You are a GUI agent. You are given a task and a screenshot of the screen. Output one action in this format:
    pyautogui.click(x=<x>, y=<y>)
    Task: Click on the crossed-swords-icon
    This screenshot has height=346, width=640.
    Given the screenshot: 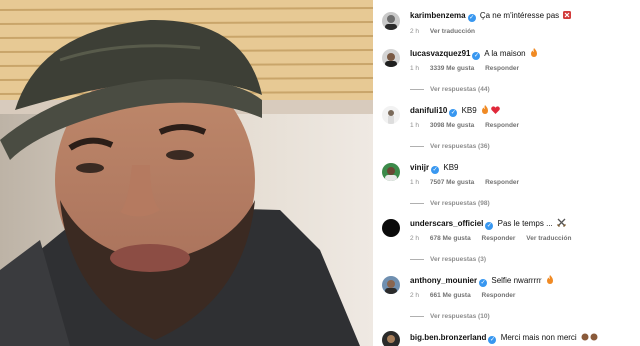 What is the action you would take?
    pyautogui.click(x=561, y=224)
    